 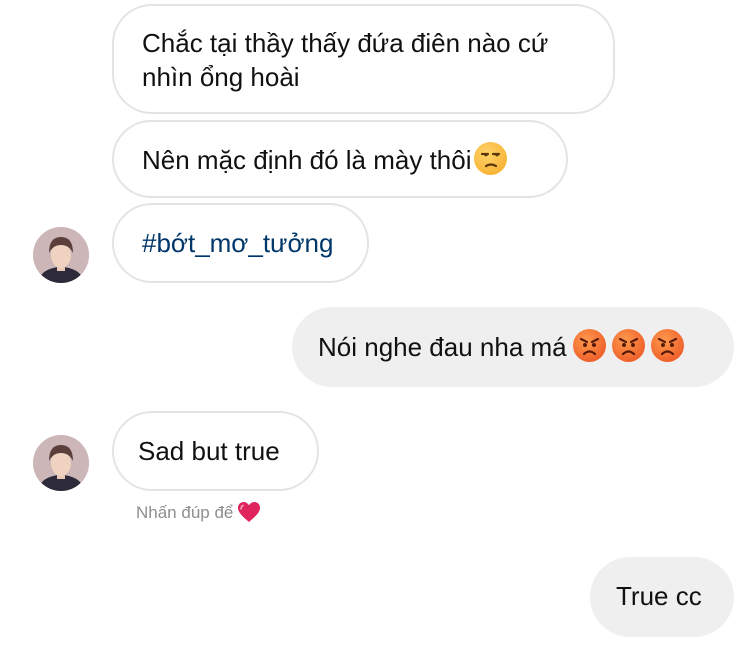 I want to click on message-text: Nói nghe đau nha má, so click(x=442, y=347).